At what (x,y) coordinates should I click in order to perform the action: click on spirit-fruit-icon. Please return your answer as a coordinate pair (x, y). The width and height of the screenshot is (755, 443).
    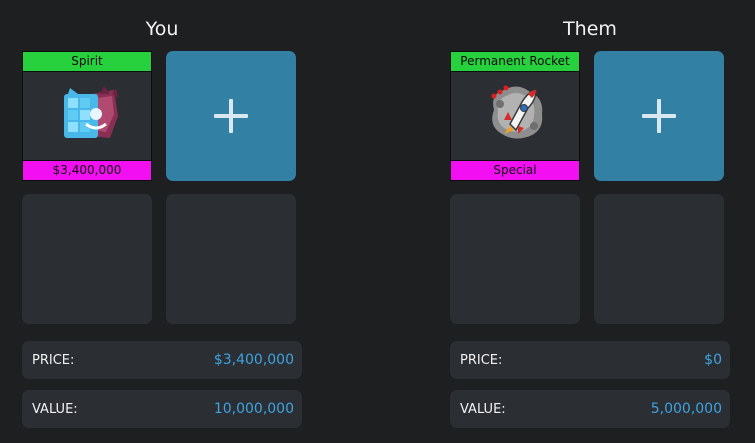
    Looking at the image, I should click on (91, 112).